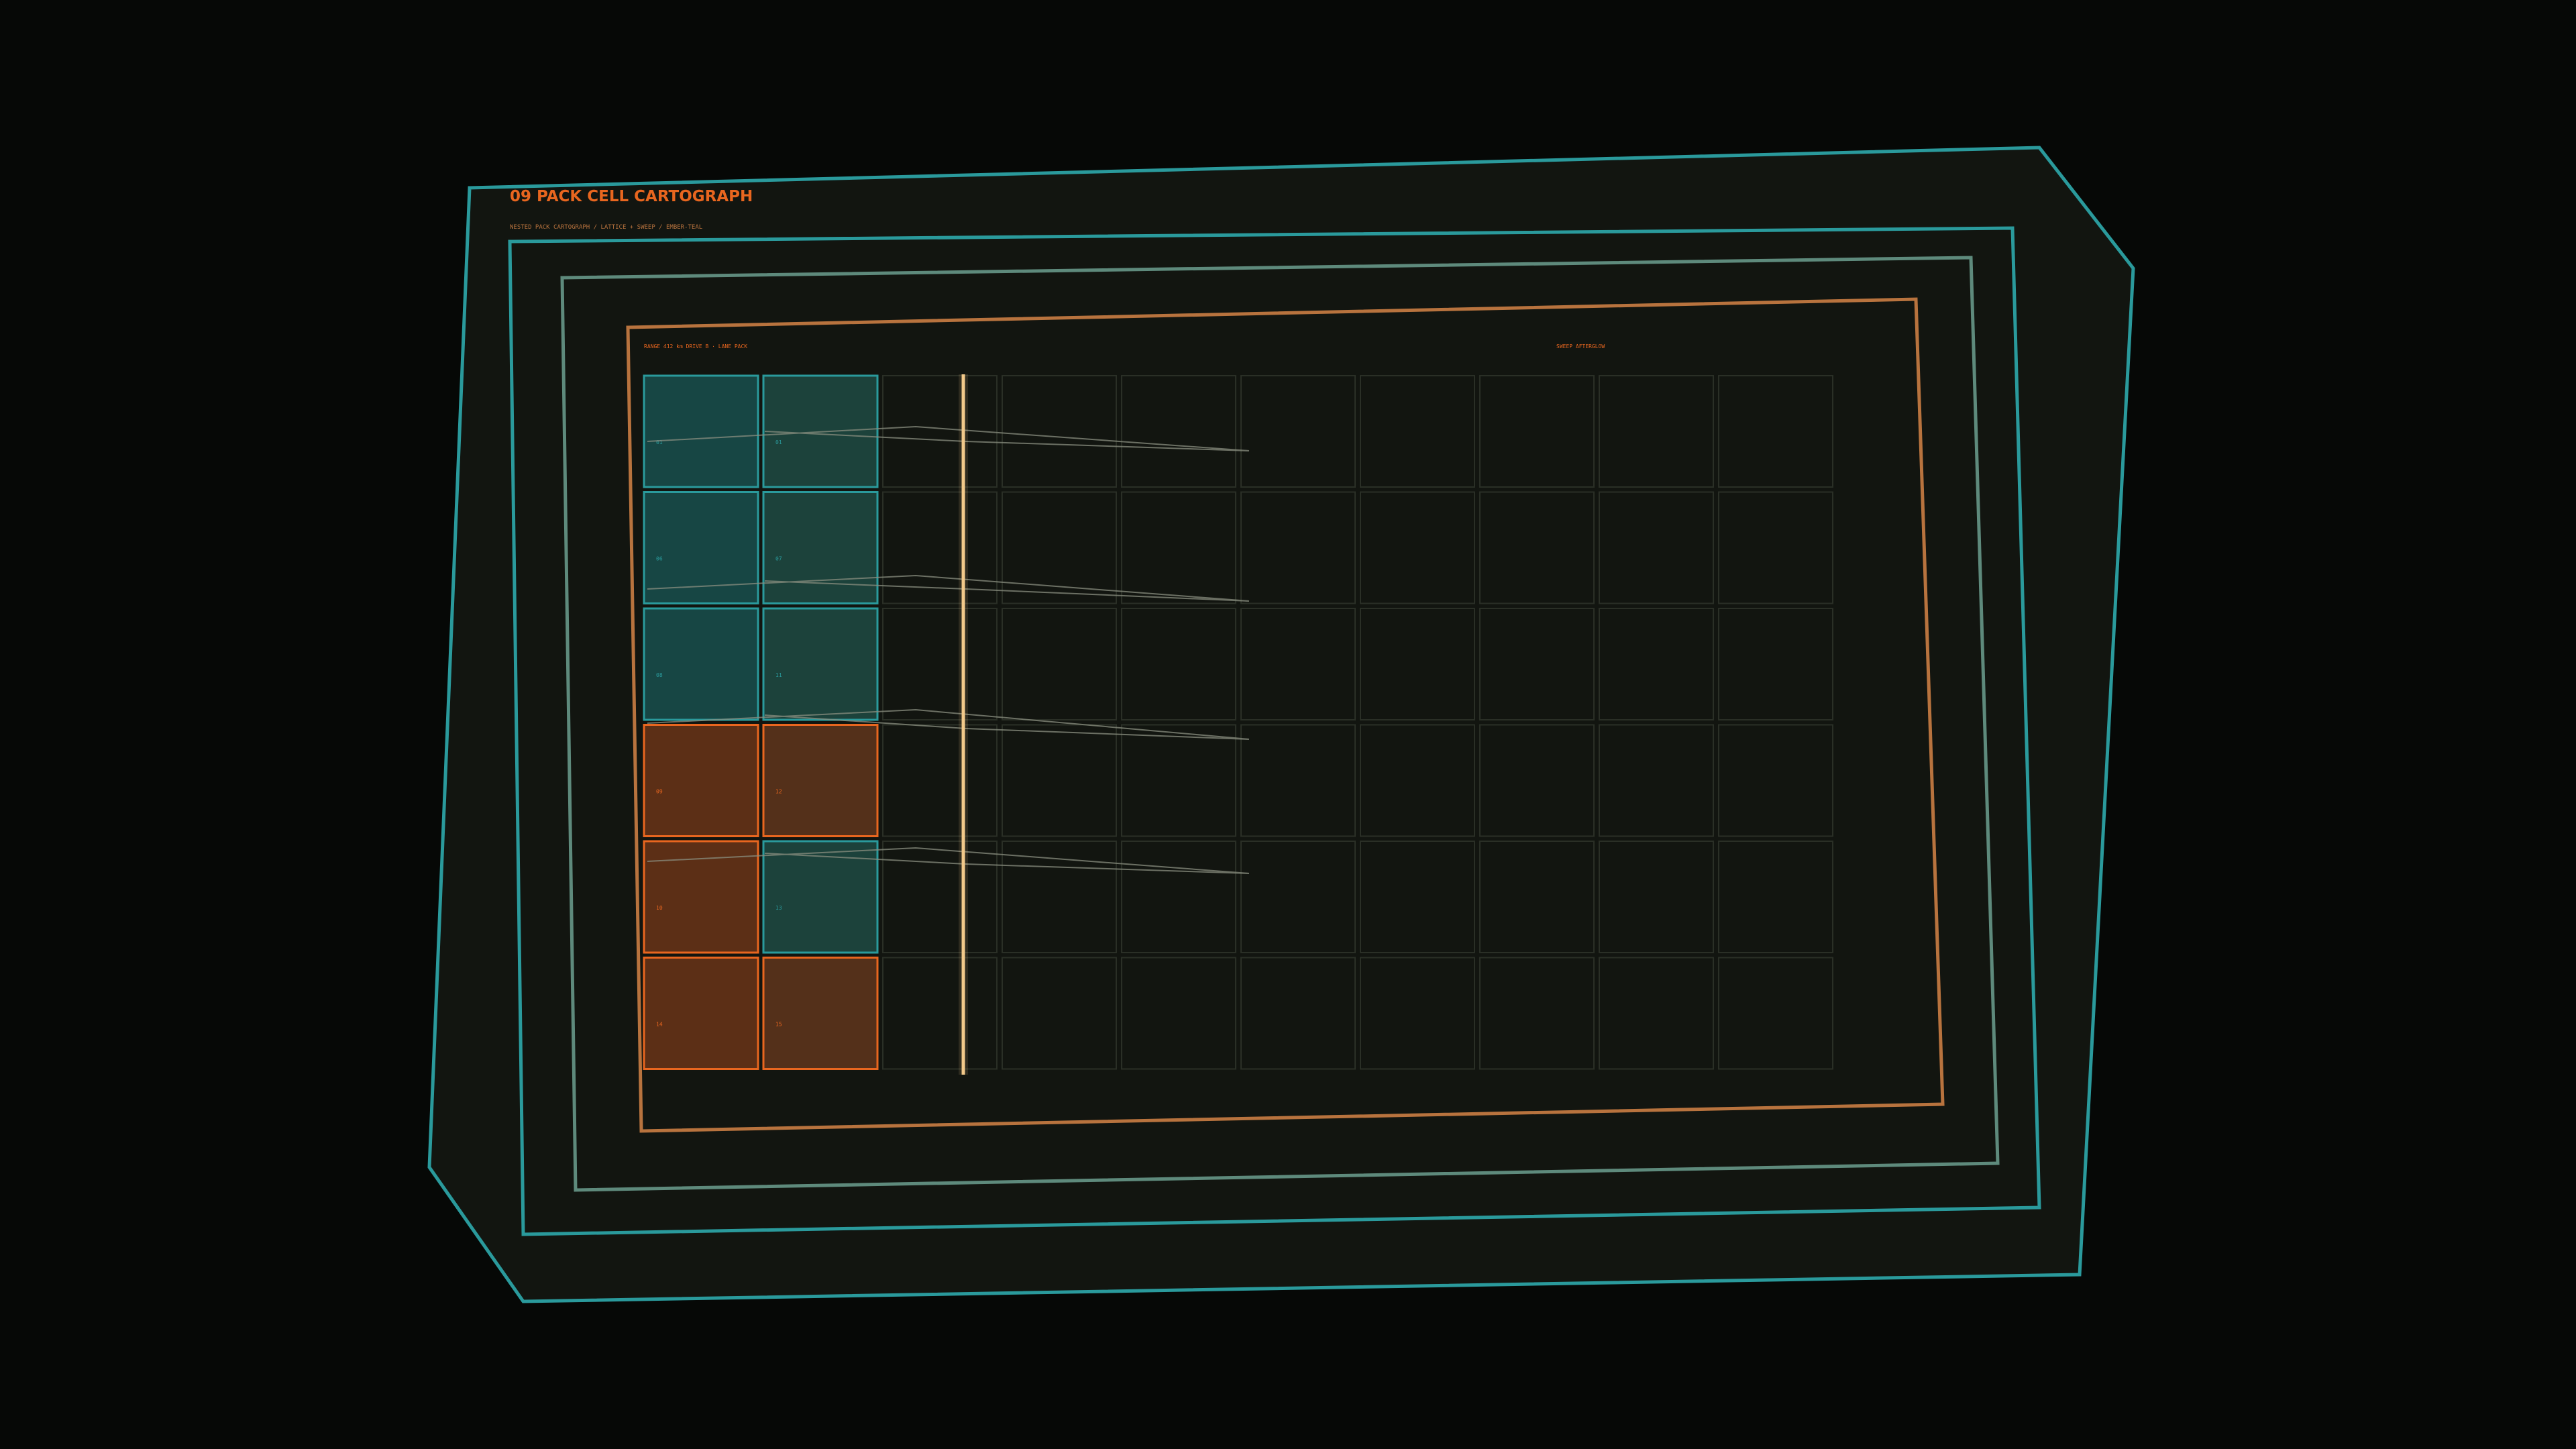 The height and width of the screenshot is (1449, 2576). I want to click on cell-id-label: 14, so click(659, 1025).